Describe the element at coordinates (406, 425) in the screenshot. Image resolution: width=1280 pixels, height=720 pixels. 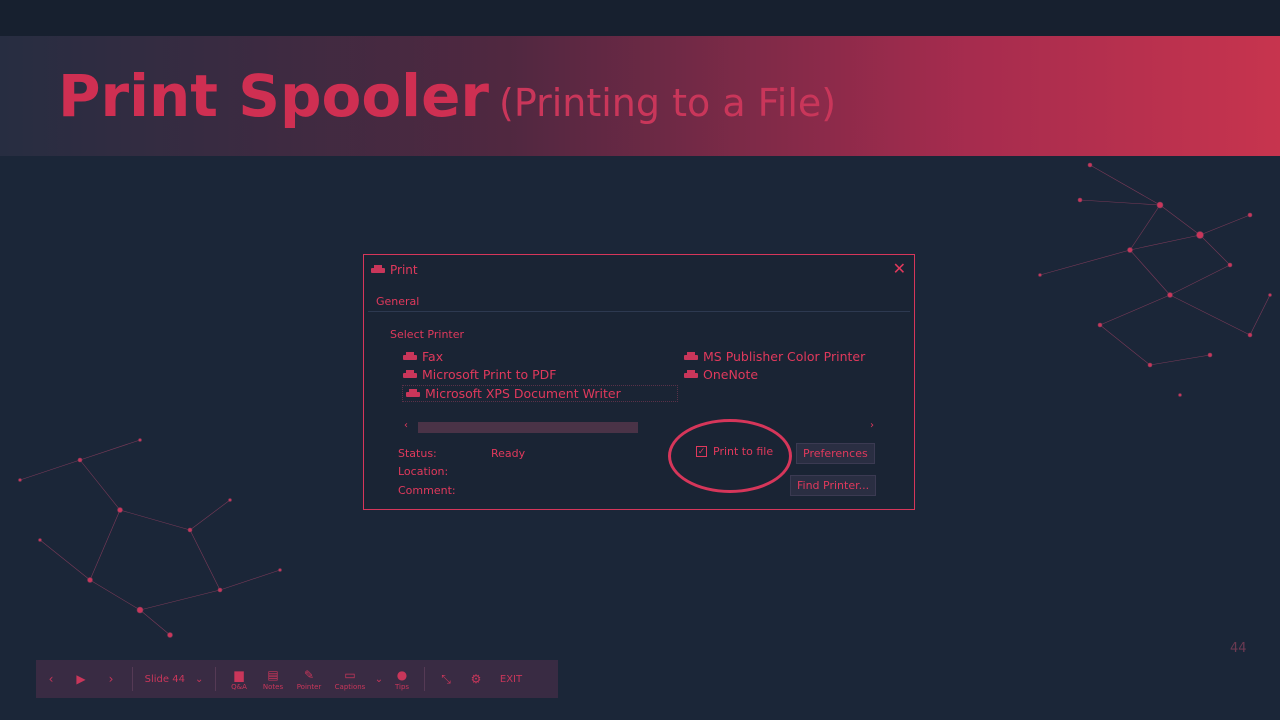
I see `scroll-left-icon: ‹` at that location.